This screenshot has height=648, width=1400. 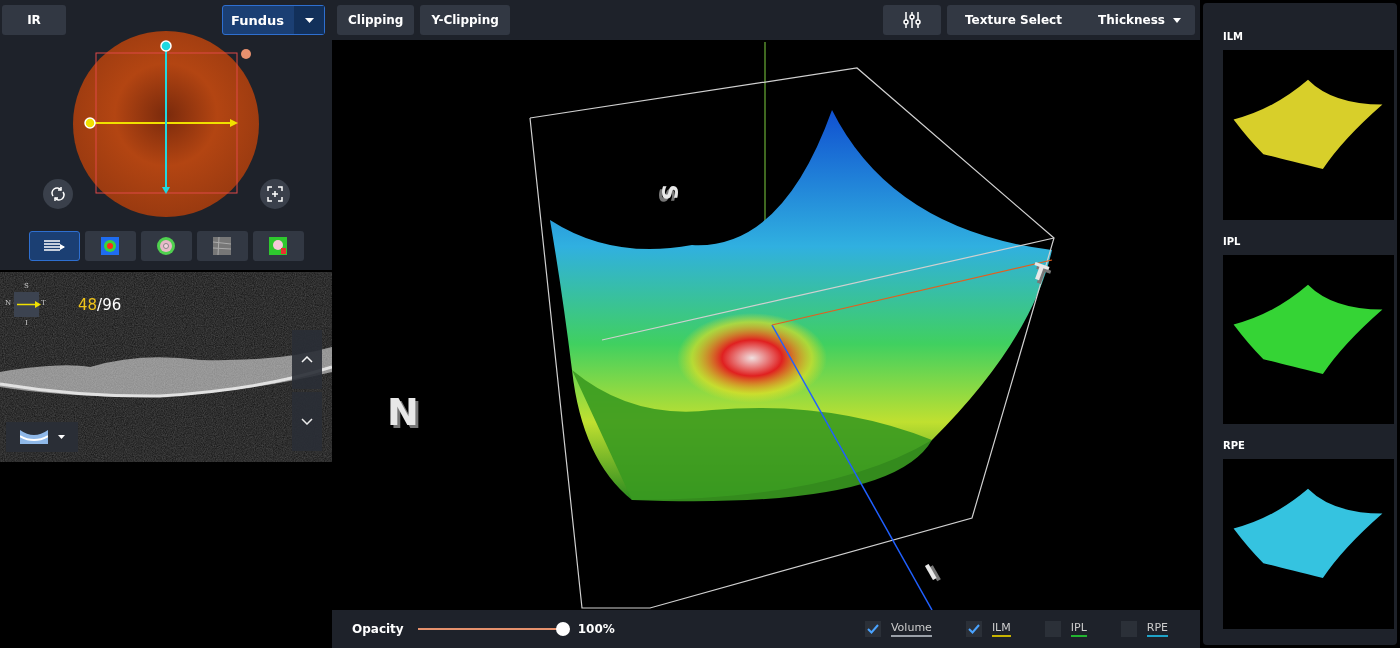 What do you see at coordinates (34, 20) in the screenshot?
I see `ir-button: IR` at bounding box center [34, 20].